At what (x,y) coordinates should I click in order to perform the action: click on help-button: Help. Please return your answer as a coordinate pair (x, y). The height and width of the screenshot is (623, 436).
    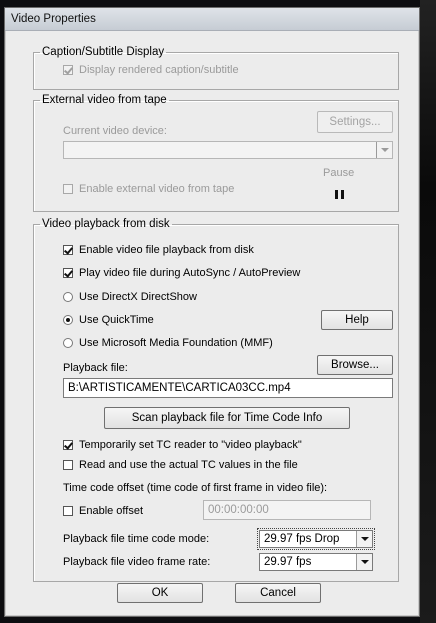
    Looking at the image, I should click on (357, 320).